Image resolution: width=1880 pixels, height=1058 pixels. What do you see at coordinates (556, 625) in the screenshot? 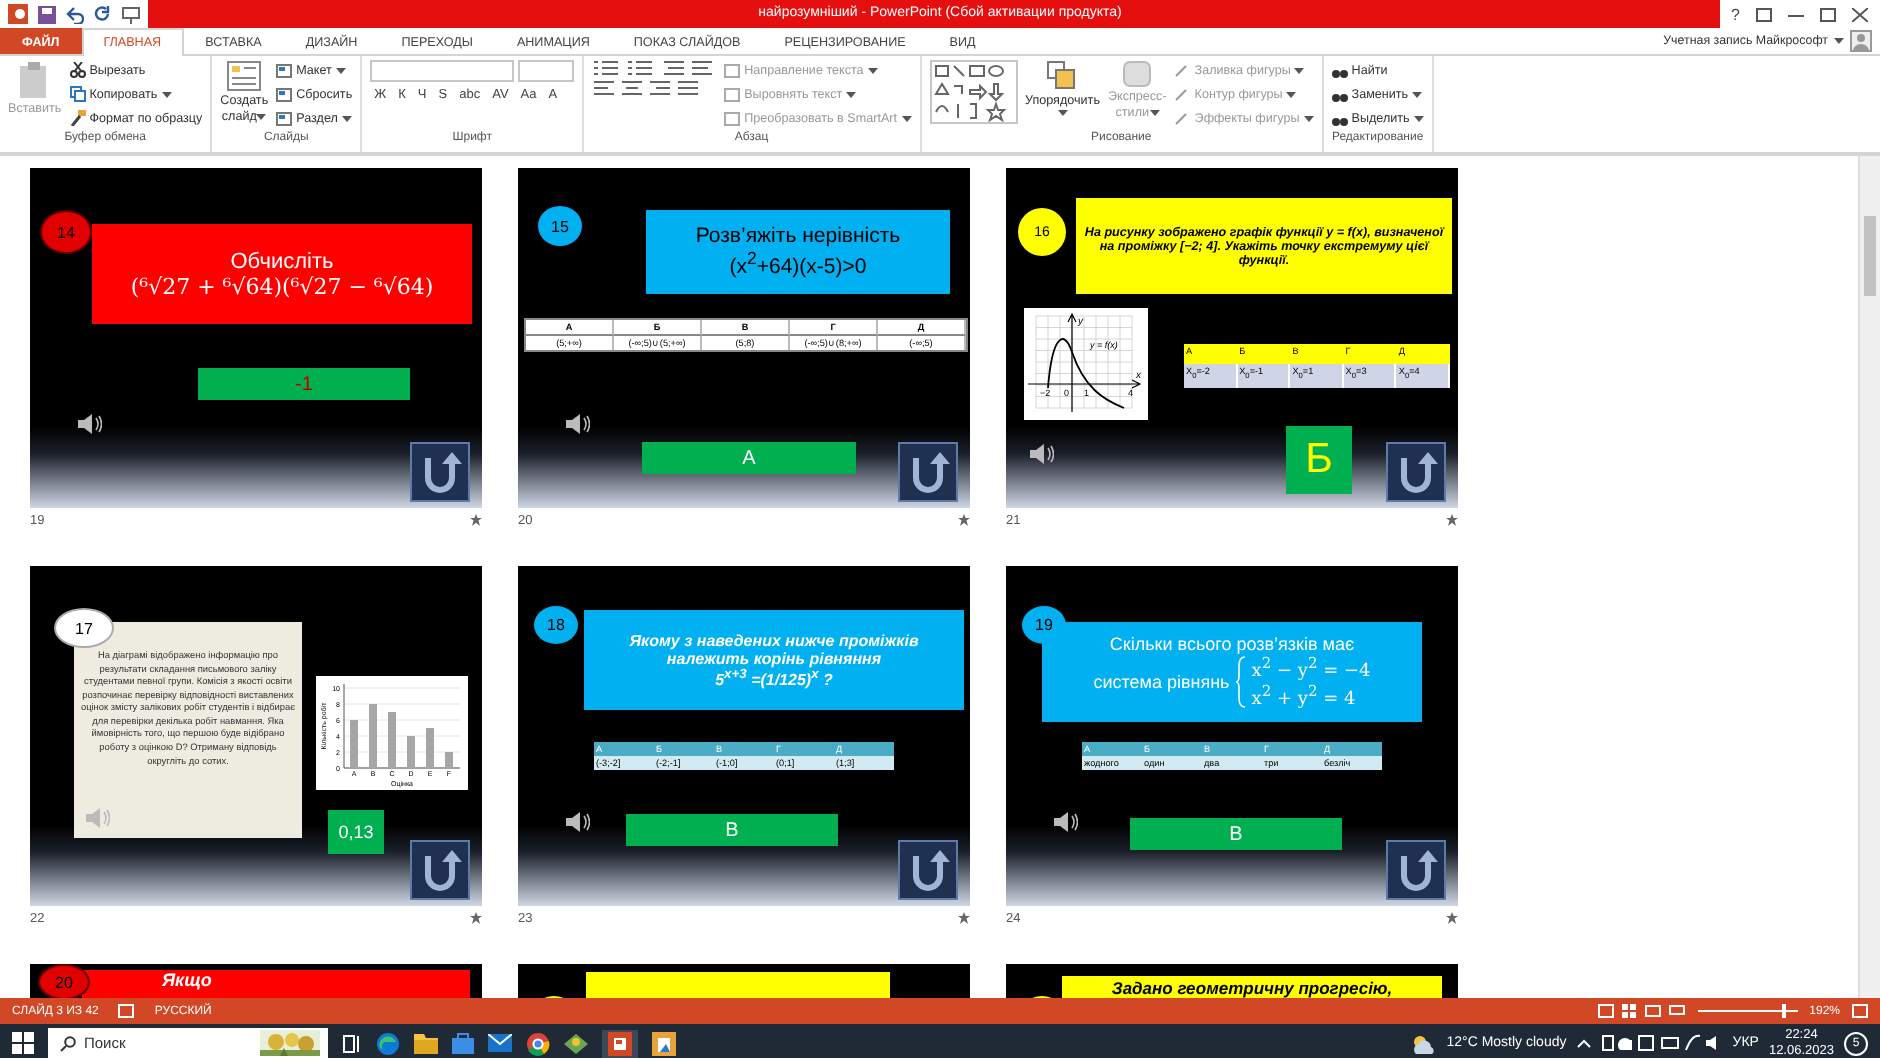
I see `number-badge: 18` at bounding box center [556, 625].